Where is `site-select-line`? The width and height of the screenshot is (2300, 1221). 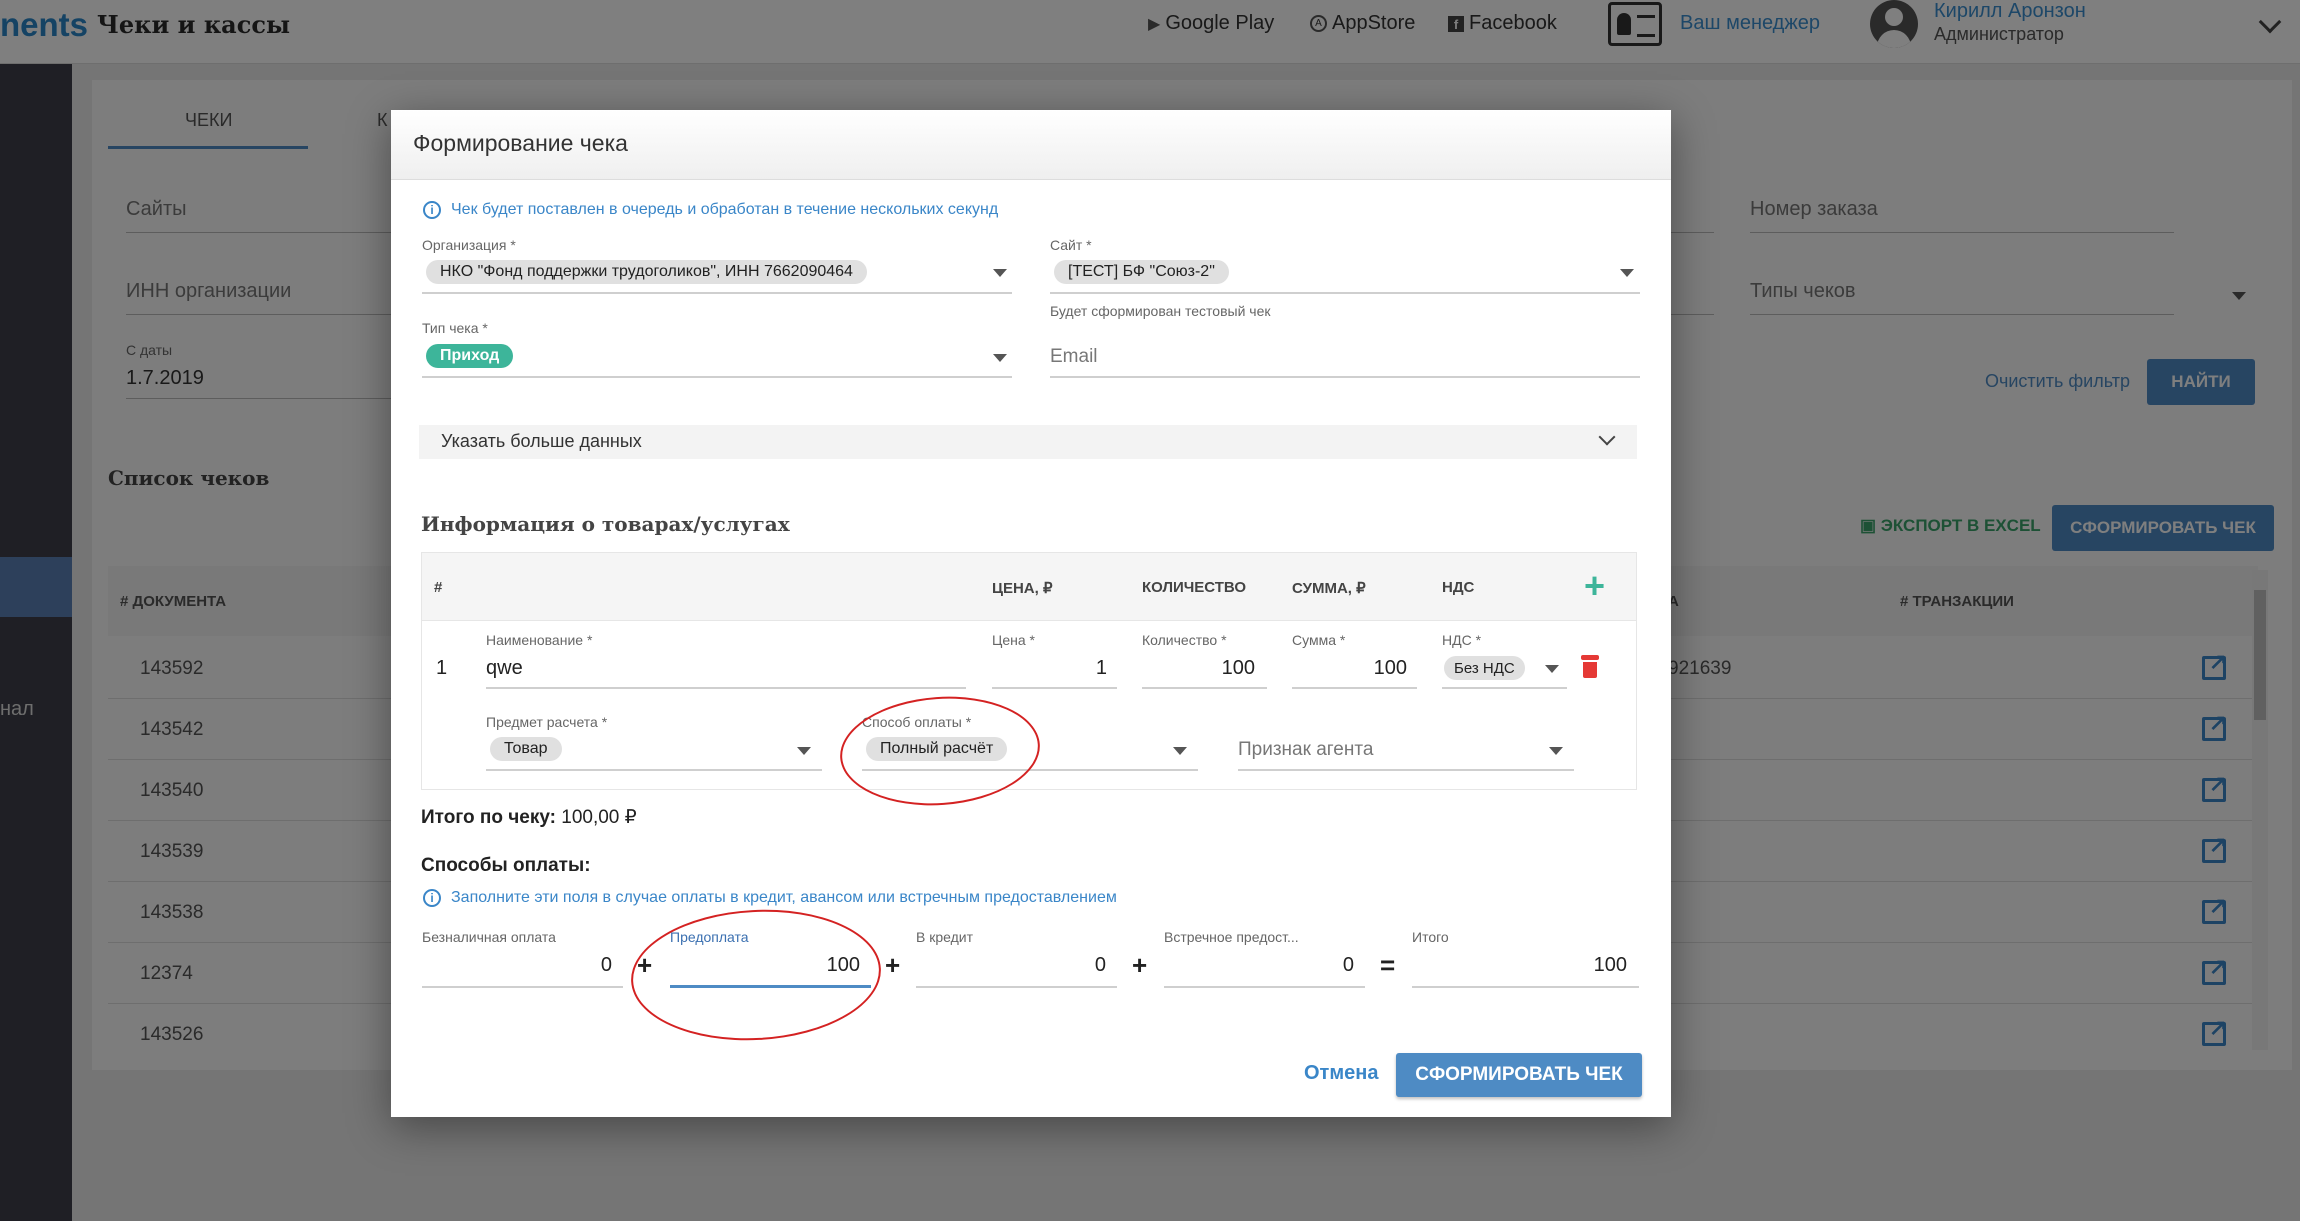 site-select-line is located at coordinates (1345, 293).